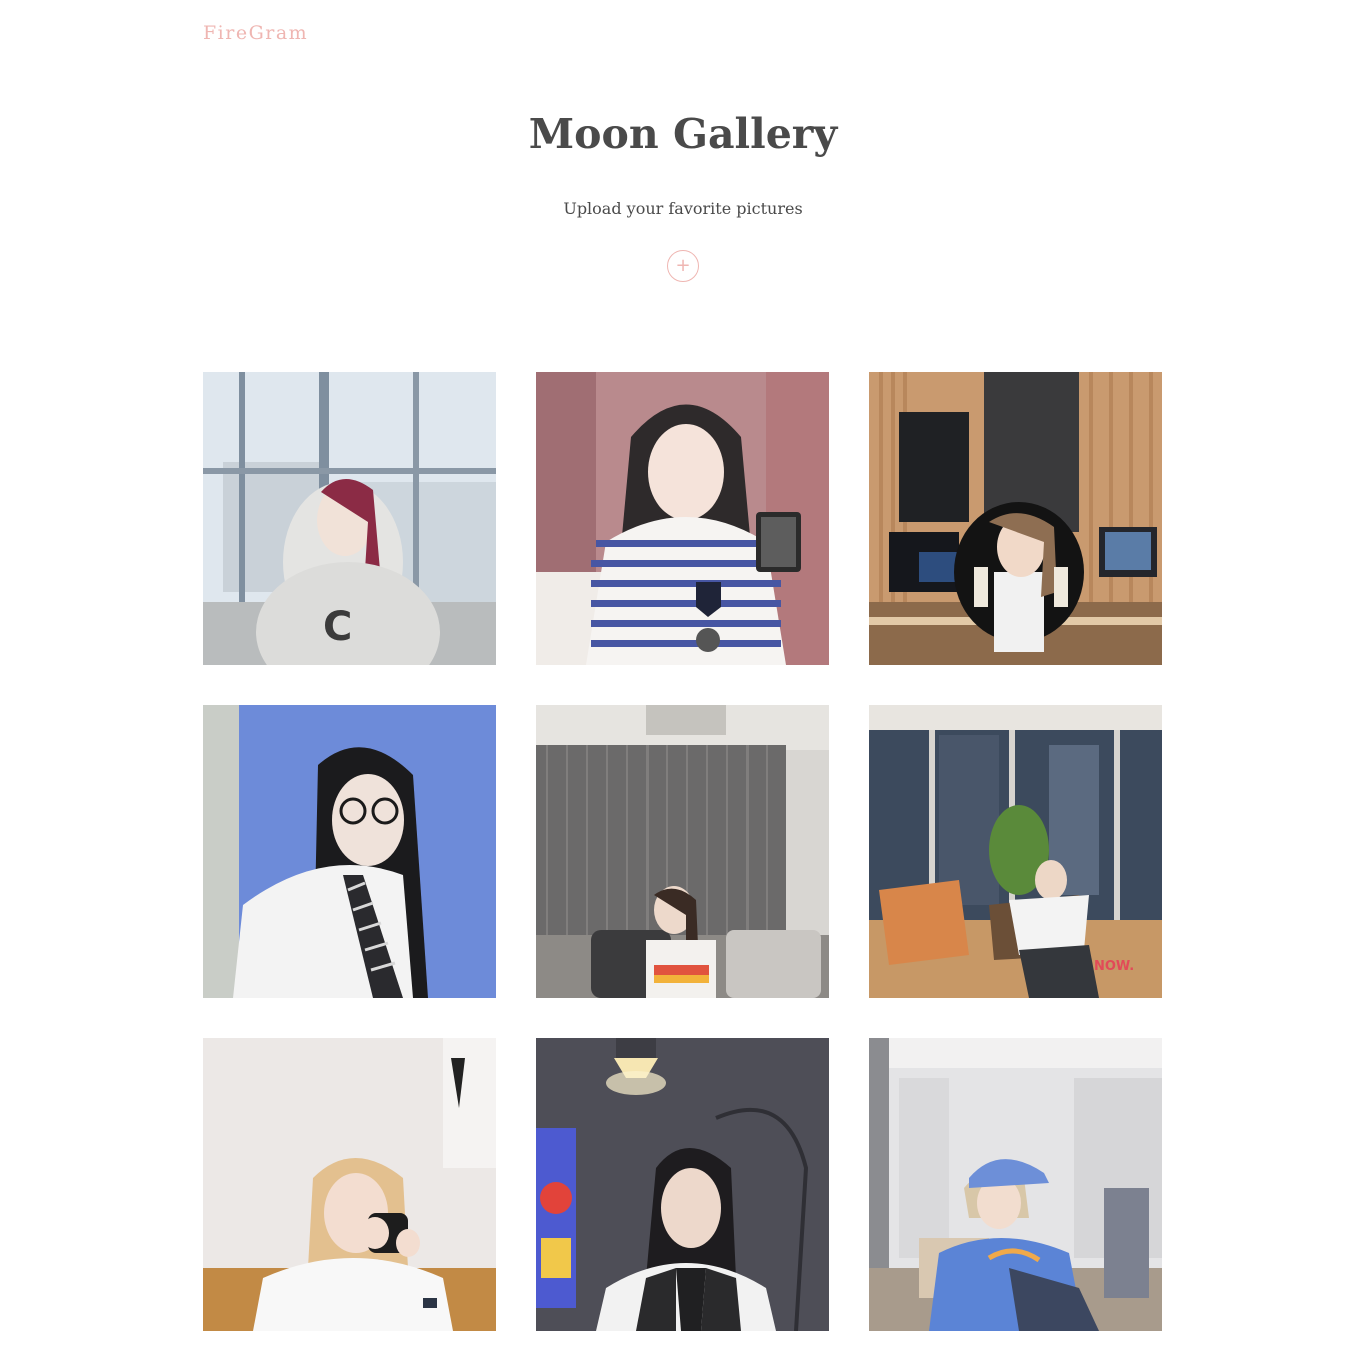  What do you see at coordinates (683, 208) in the screenshot?
I see `page-subtitle: Upload your favorite pictures` at bounding box center [683, 208].